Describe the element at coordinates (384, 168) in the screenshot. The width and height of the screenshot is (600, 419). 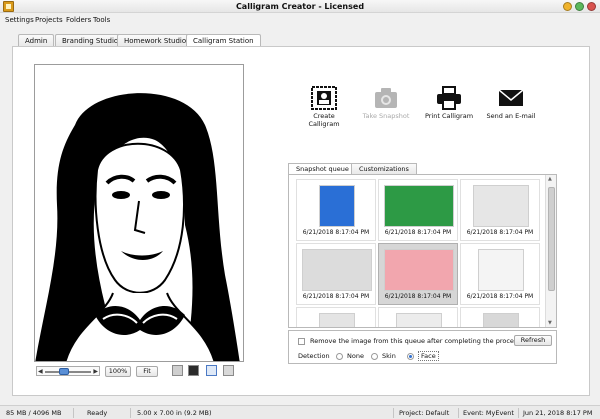
I see `tab-customizations: Customizations` at that location.